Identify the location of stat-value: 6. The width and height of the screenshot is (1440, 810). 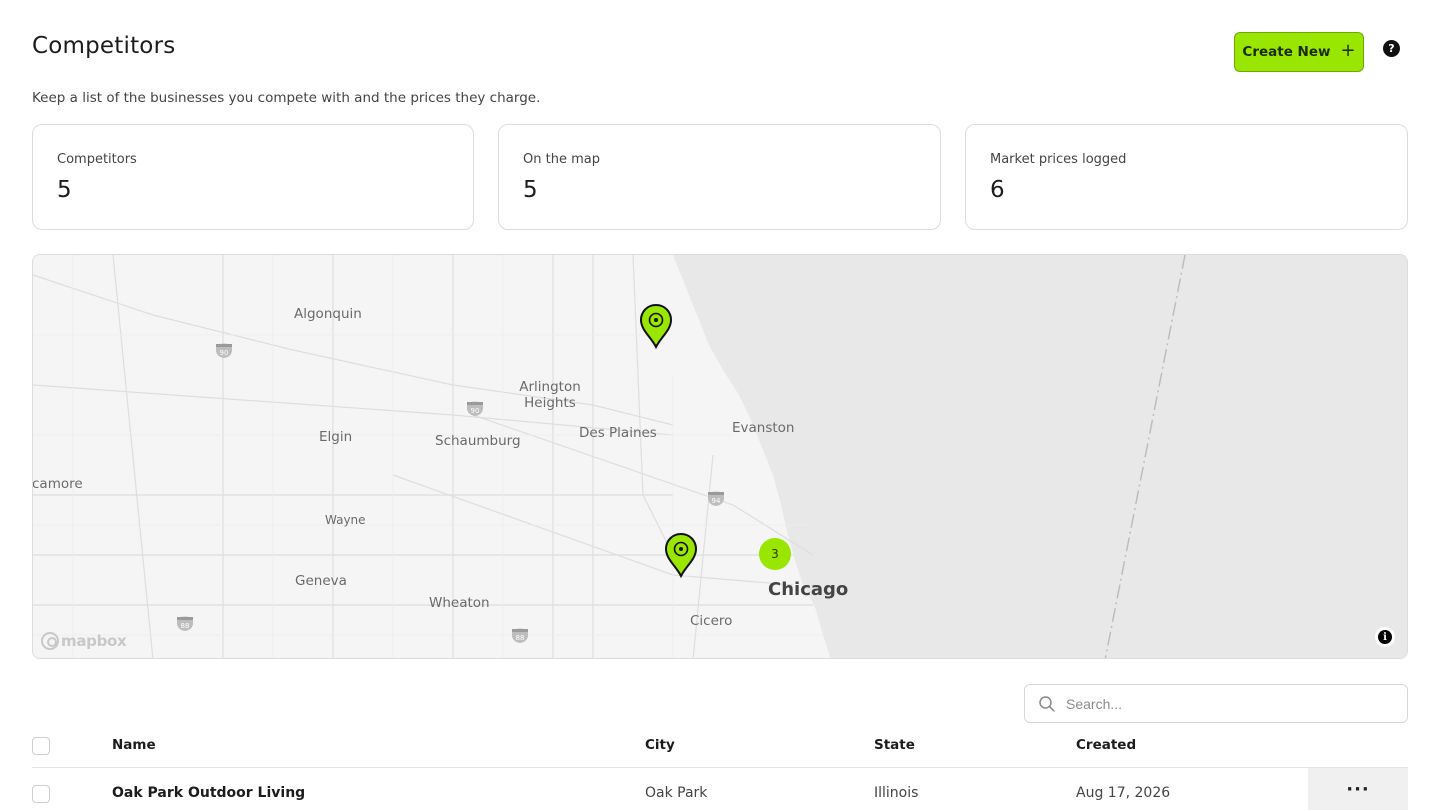
(997, 190).